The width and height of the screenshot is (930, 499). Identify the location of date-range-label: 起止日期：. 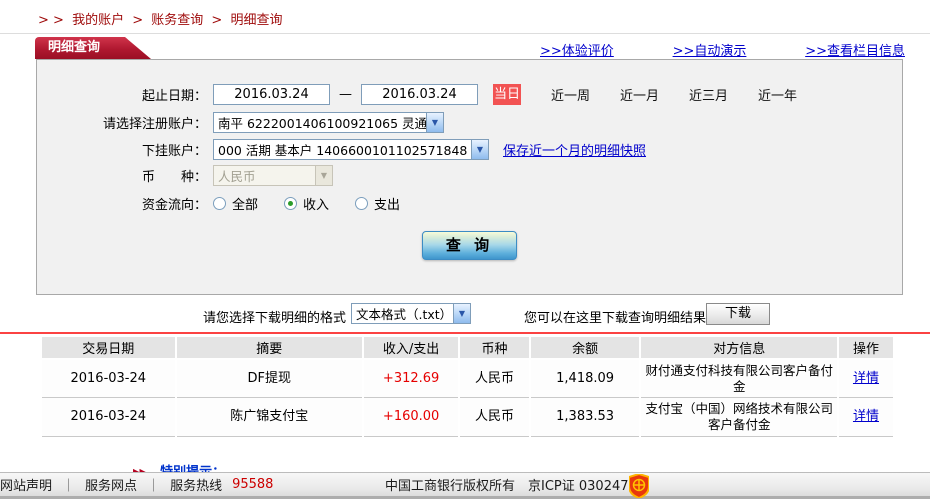
(174, 96).